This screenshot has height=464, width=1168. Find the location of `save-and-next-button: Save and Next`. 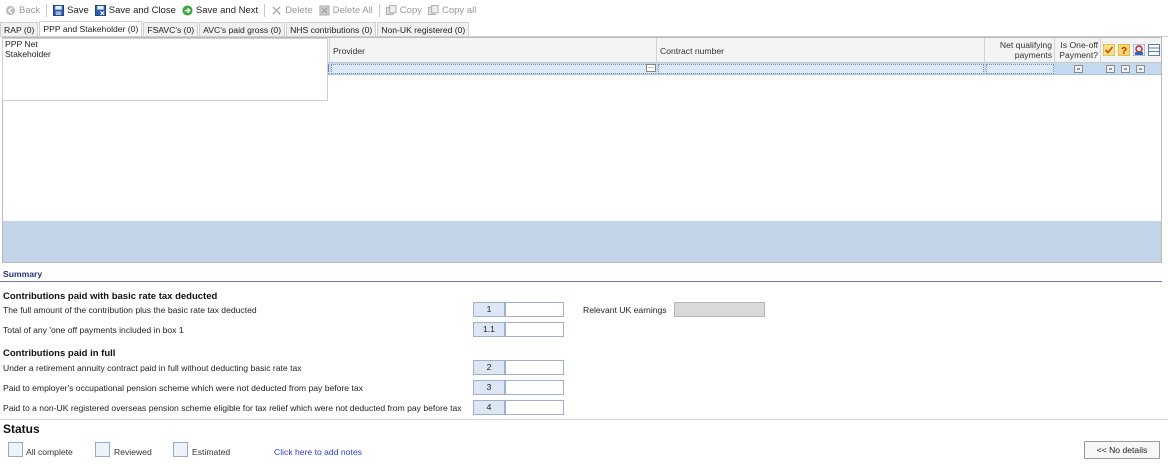

save-and-next-button: Save and Next is located at coordinates (220, 10).